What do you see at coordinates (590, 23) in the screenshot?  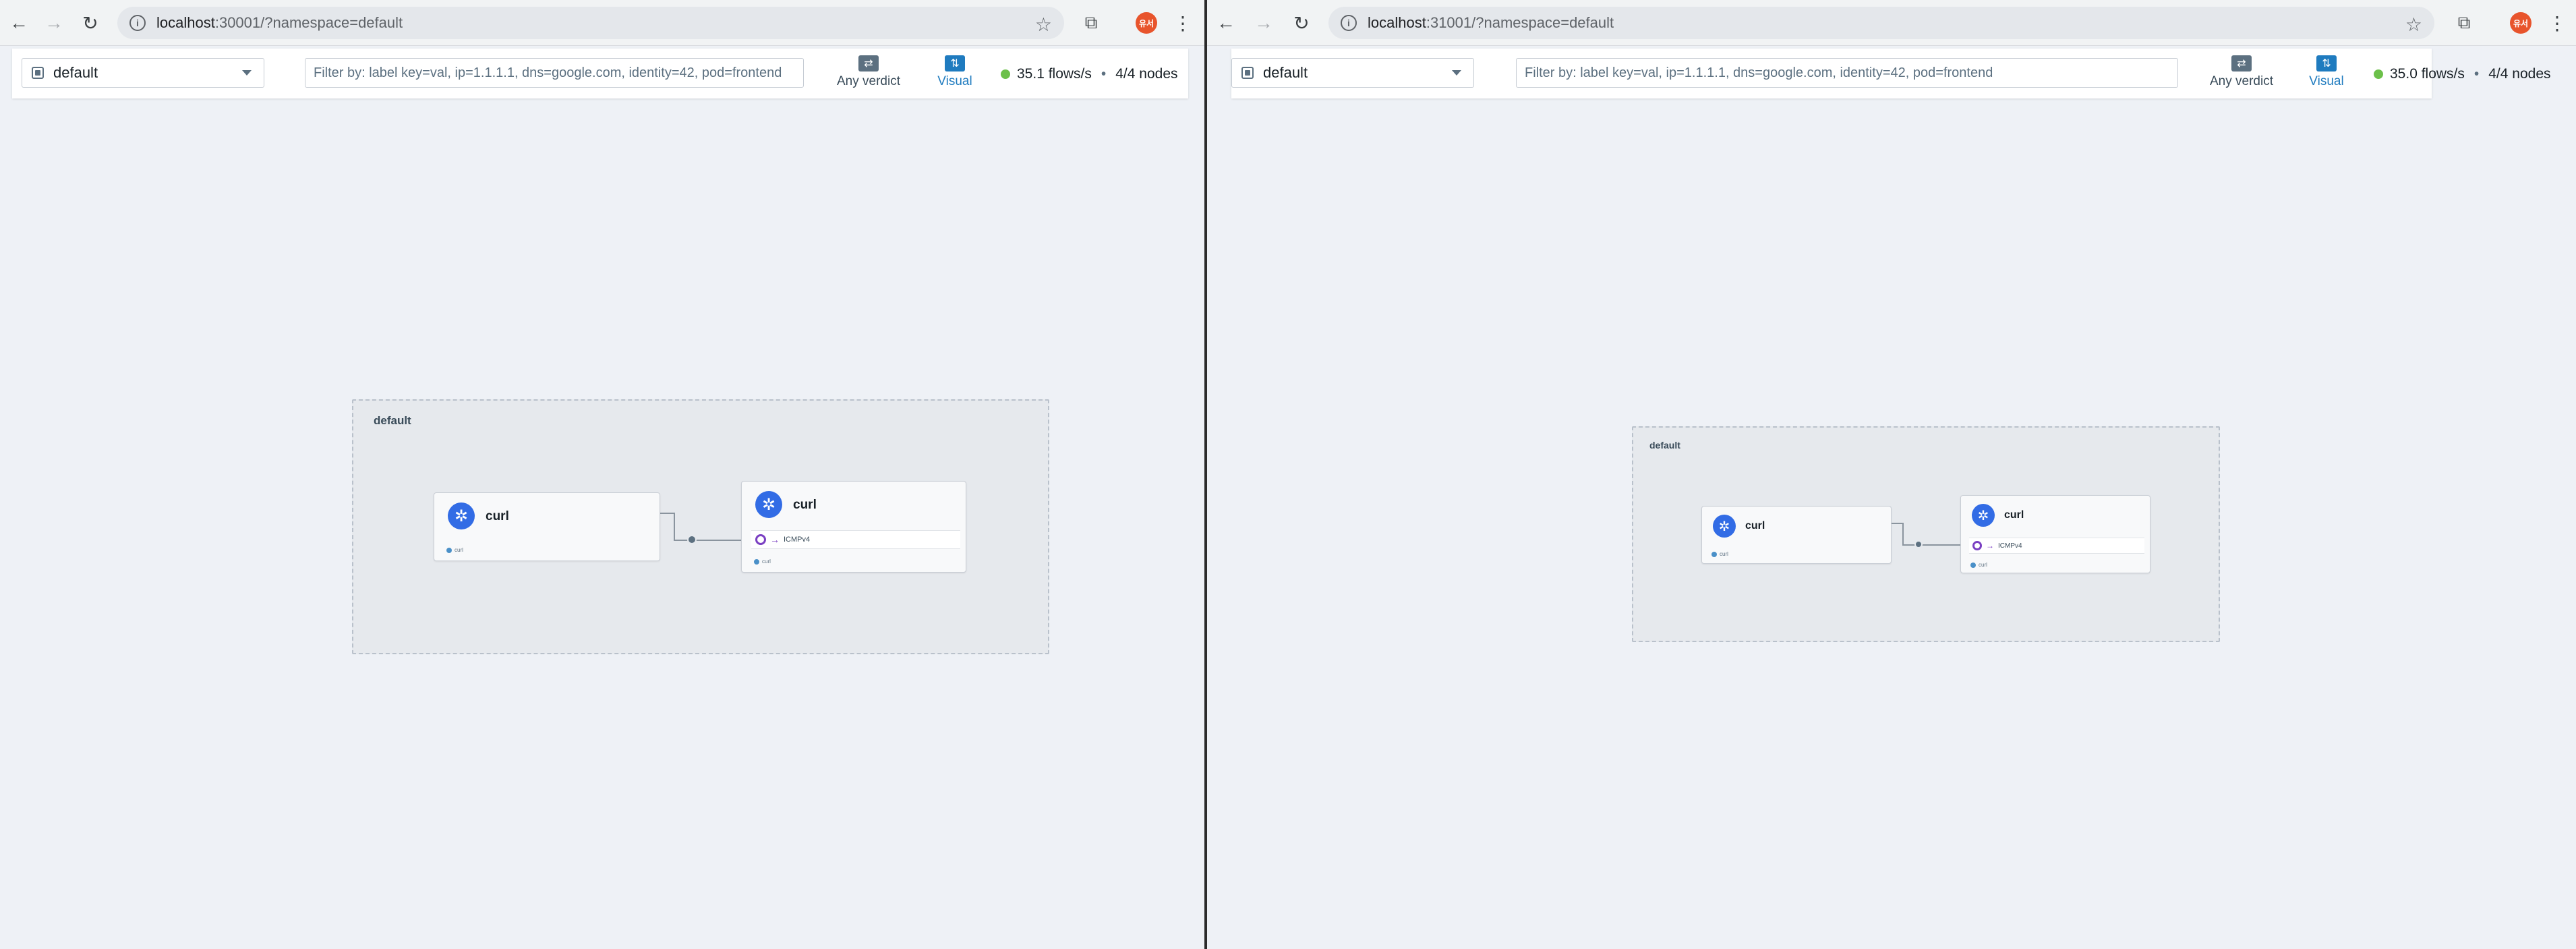 I see `address-bar: i localhost:30001/?namespace=default ☆` at bounding box center [590, 23].